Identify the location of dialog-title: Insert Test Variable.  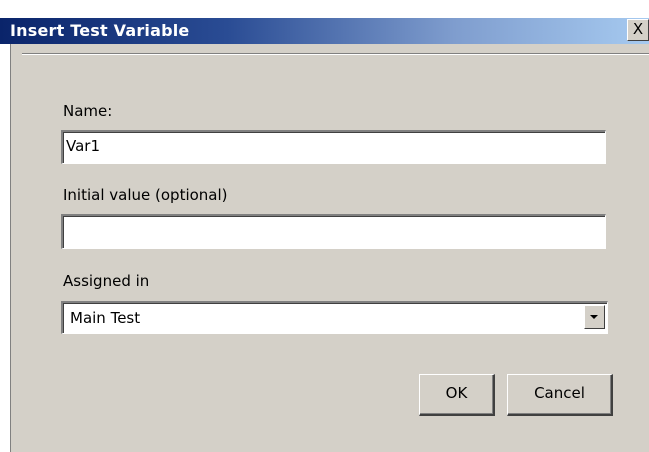
(100, 30).